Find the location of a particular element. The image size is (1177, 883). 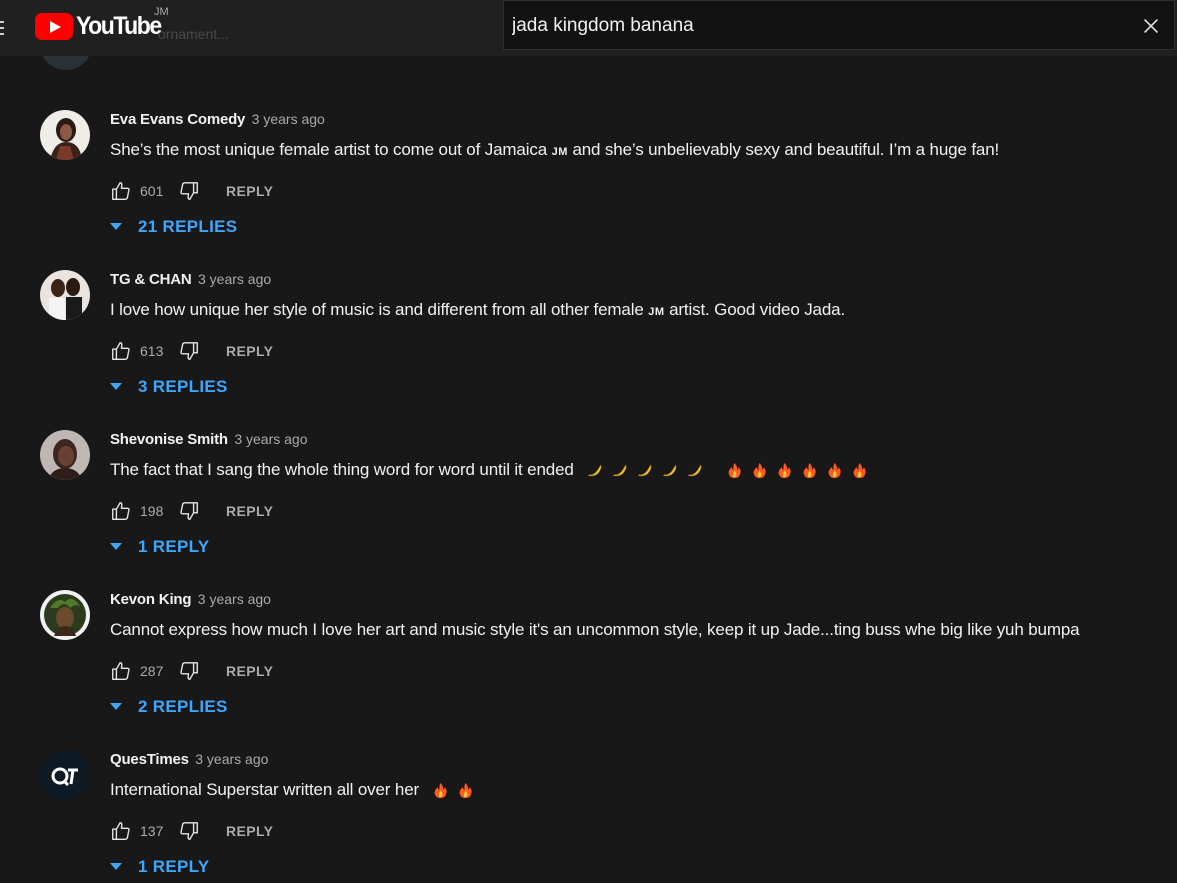

comment-actions: 613 REPLY is located at coordinates (191, 351).